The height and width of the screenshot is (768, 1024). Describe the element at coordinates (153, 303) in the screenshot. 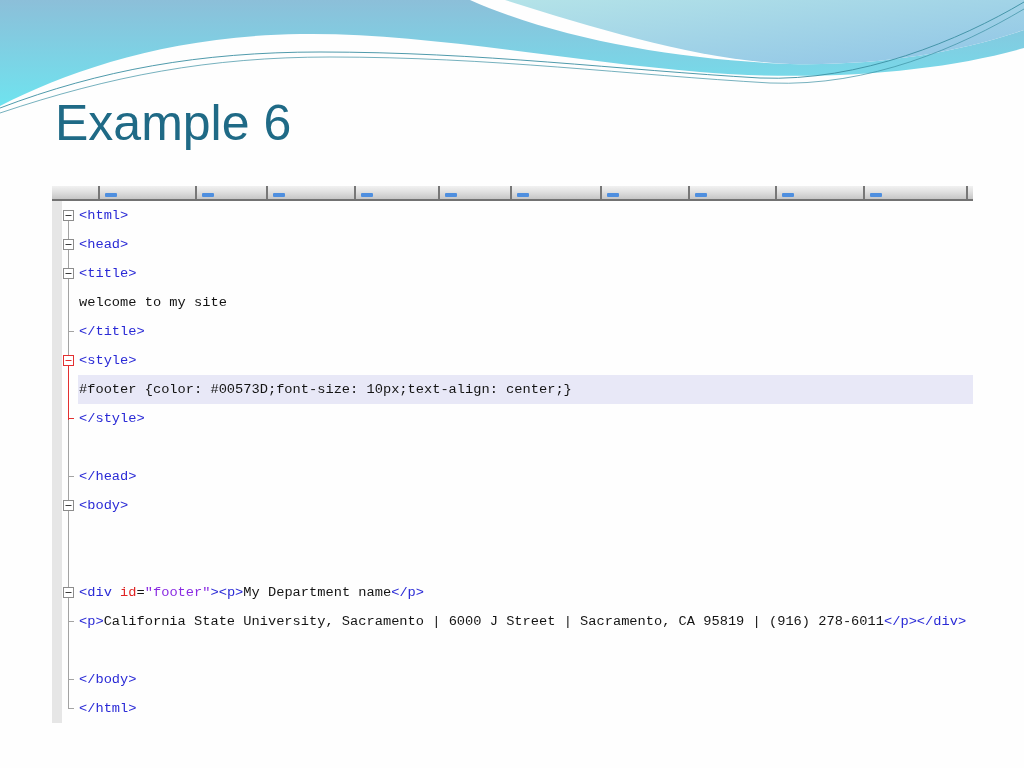

I see `code-line: welcome to my site` at that location.